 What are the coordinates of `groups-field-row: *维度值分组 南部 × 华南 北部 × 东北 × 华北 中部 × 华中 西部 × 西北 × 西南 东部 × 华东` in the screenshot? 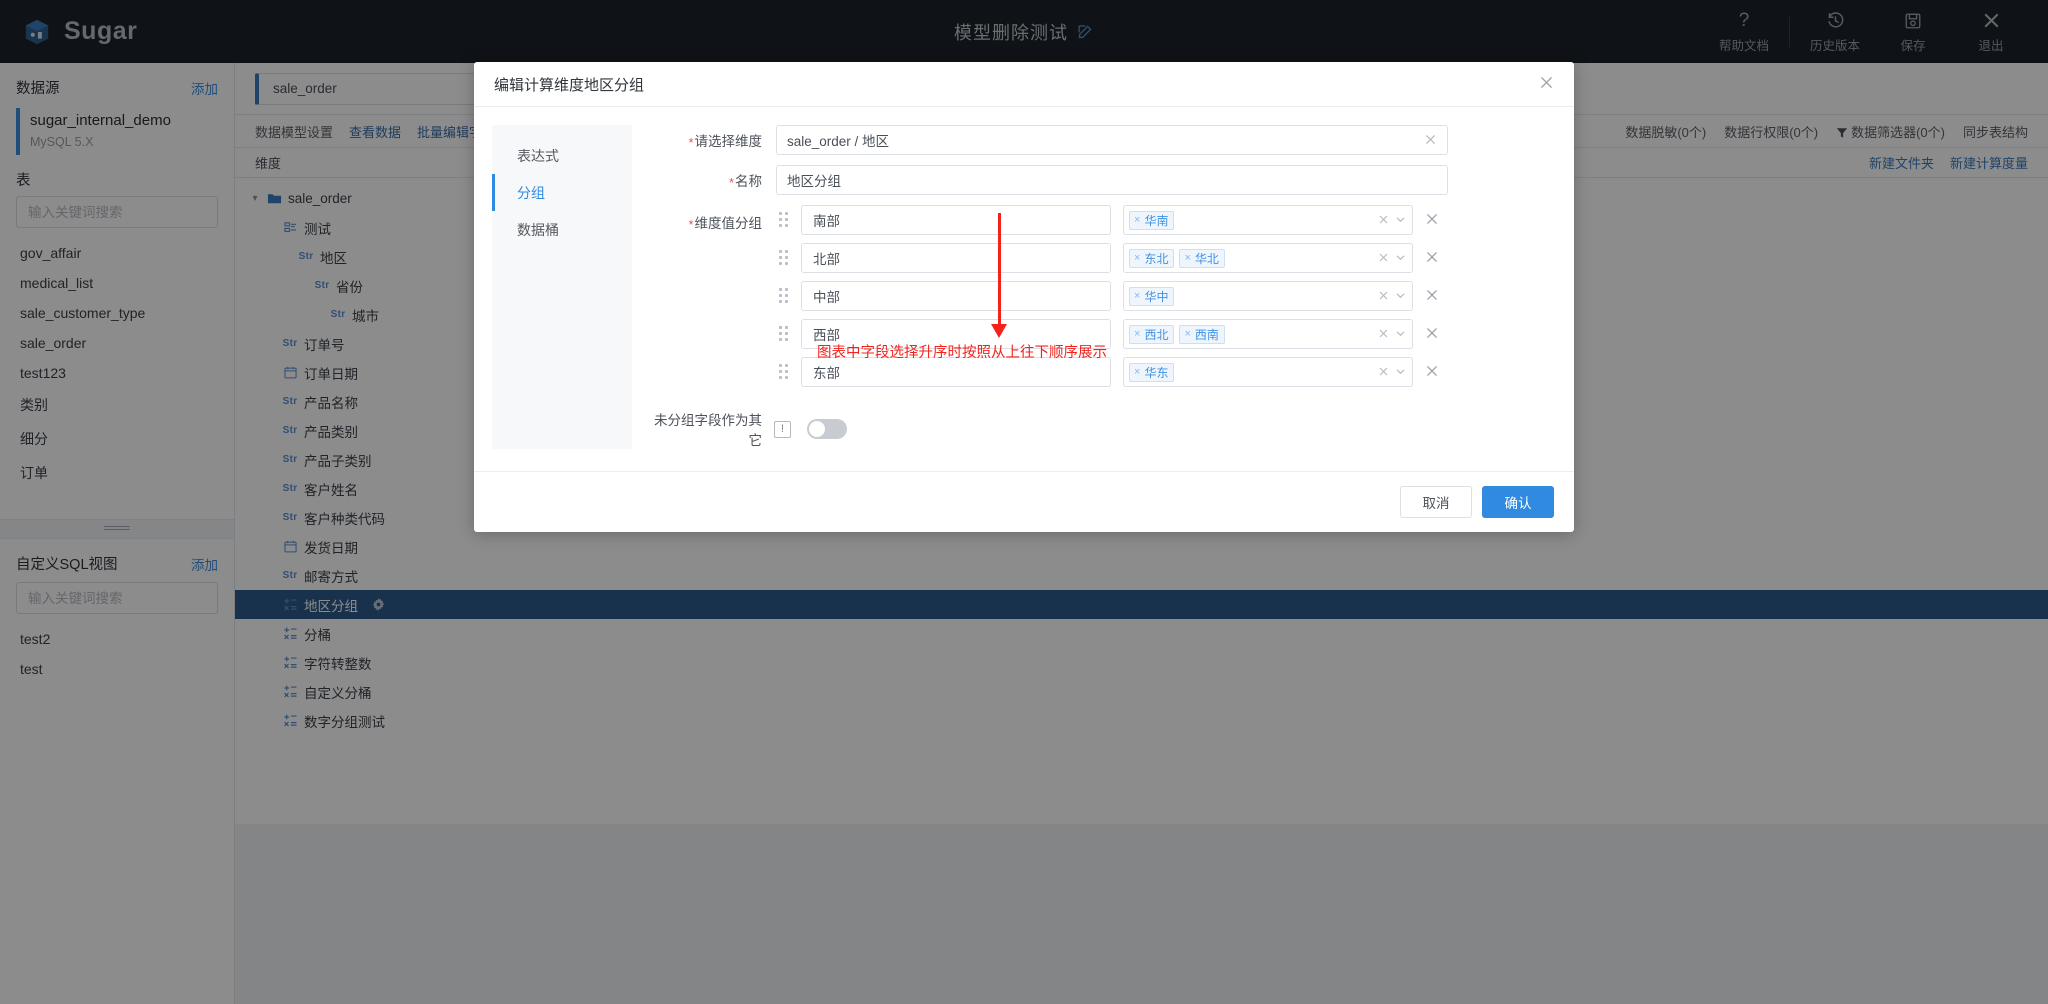 It's located at (1098, 300).